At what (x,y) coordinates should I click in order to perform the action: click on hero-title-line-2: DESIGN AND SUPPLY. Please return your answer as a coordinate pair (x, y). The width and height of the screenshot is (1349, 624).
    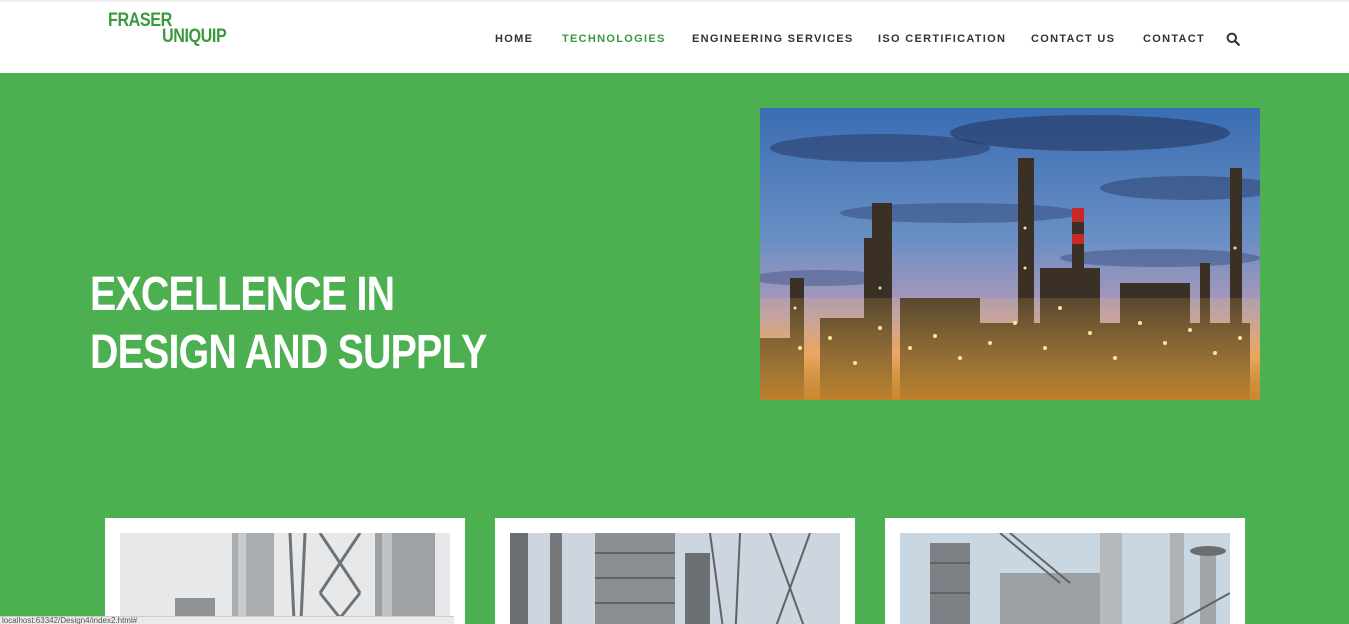
    Looking at the image, I should click on (288, 352).